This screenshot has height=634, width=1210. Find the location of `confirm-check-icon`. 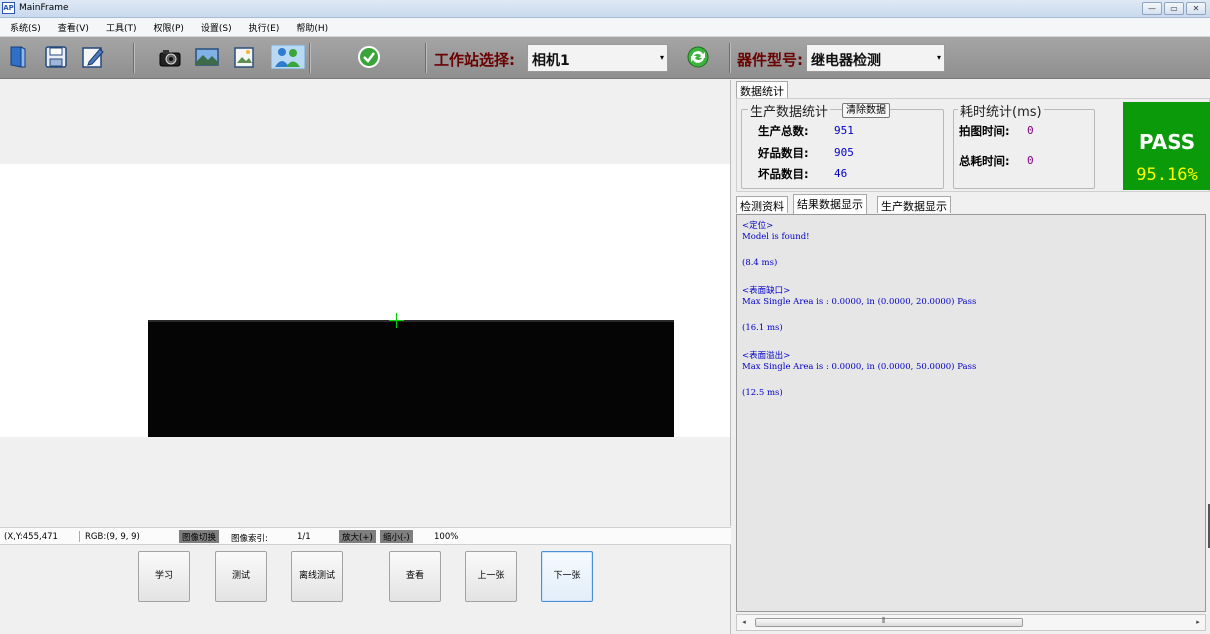

confirm-check-icon is located at coordinates (369, 57).